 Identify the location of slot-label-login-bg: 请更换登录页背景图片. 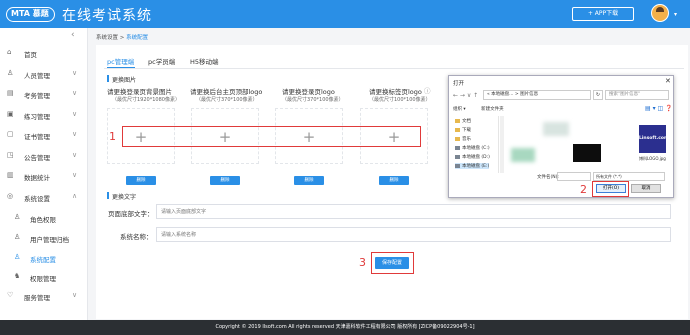
(139, 92).